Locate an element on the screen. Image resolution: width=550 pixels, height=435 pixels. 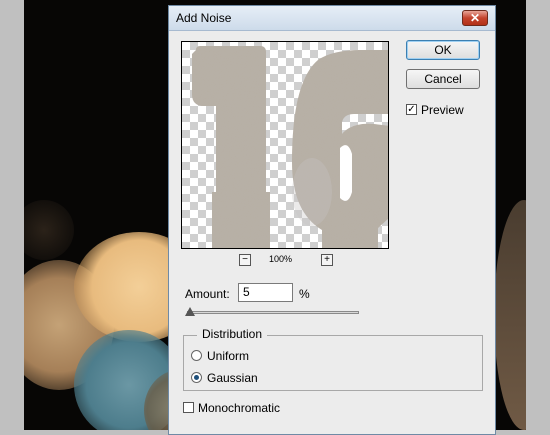
gaussian-radio is located at coordinates (196, 377).